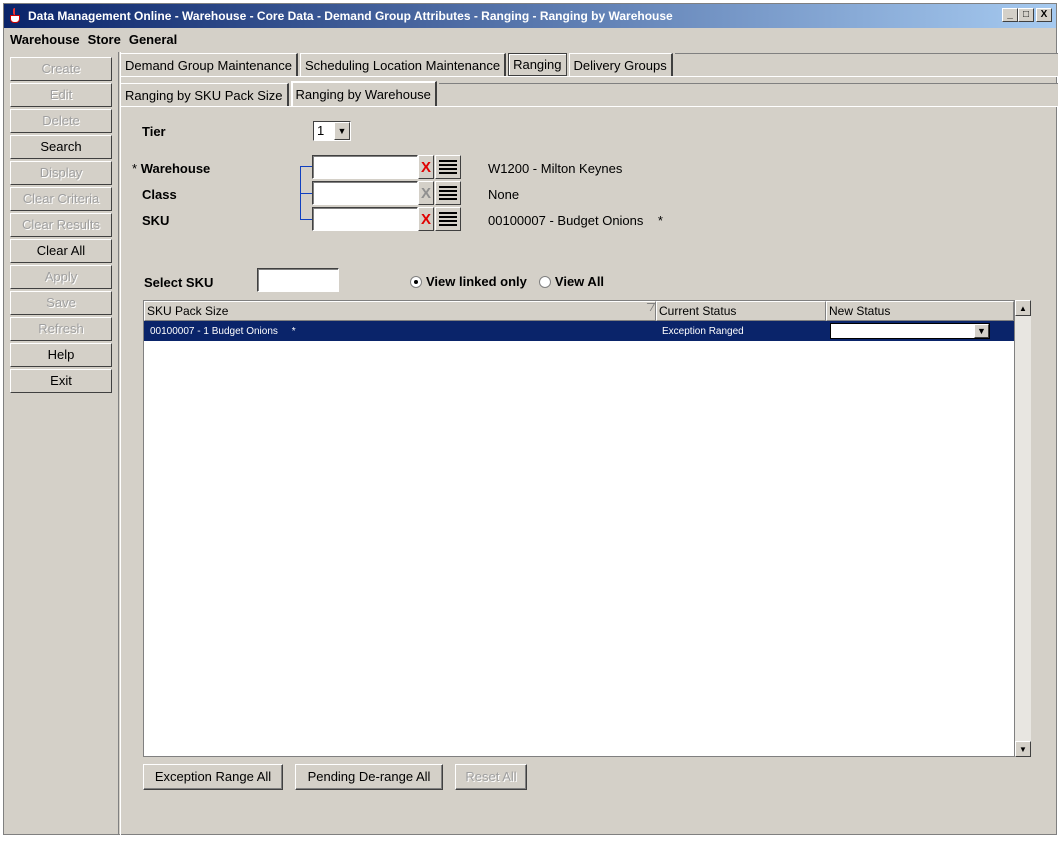  What do you see at coordinates (369, 777) in the screenshot?
I see `pending-de-range-all-button: Pending De-range All` at bounding box center [369, 777].